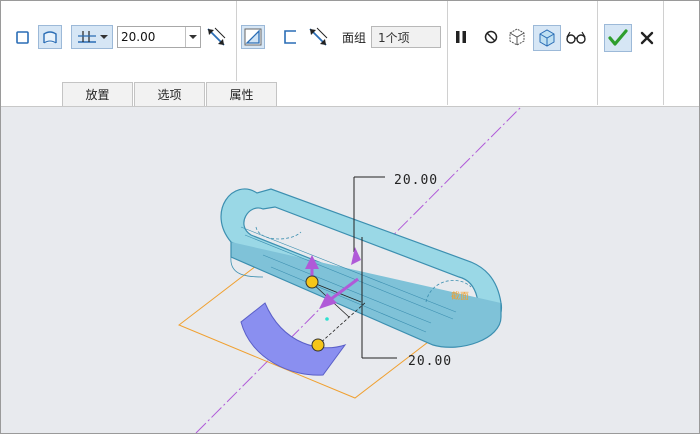  What do you see at coordinates (291, 37) in the screenshot?
I see `thicken-sketch-icon` at bounding box center [291, 37].